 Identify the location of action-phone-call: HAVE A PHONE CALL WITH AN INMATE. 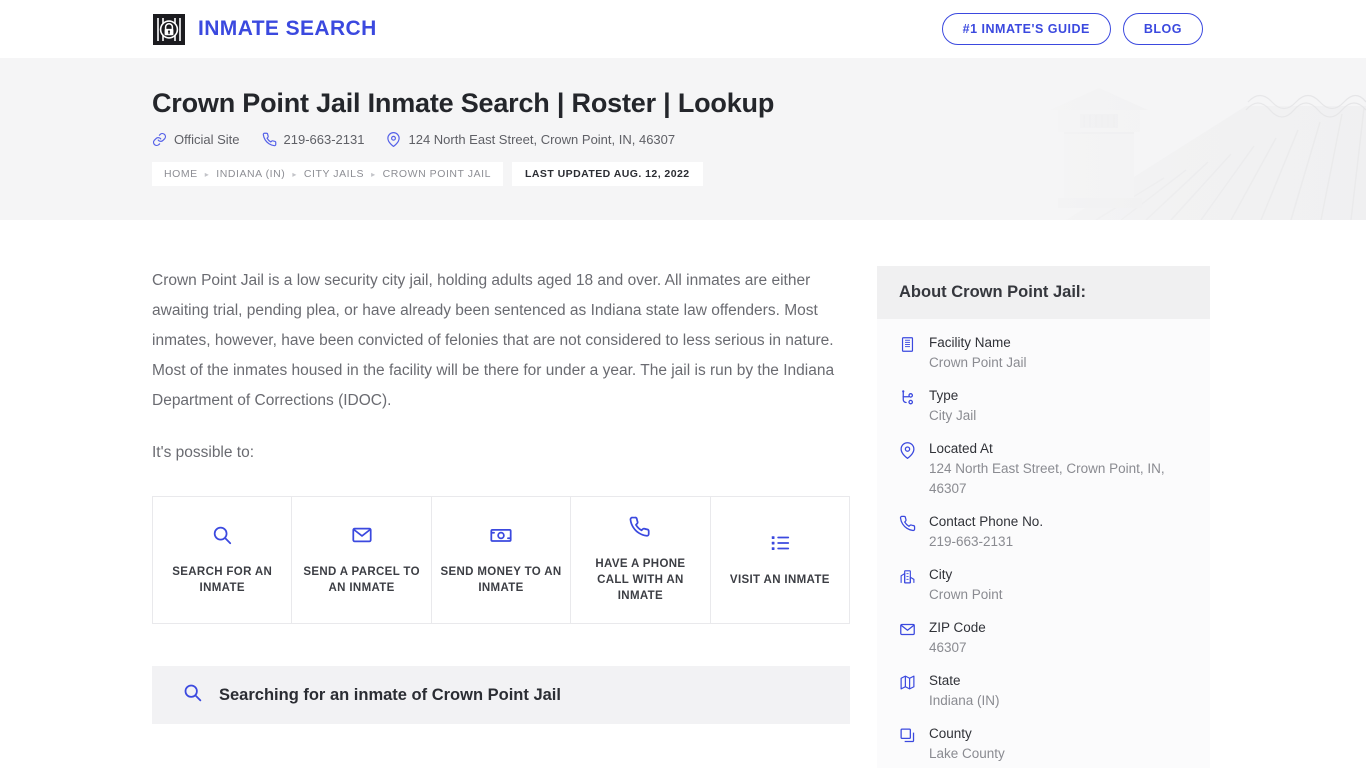
(641, 560).